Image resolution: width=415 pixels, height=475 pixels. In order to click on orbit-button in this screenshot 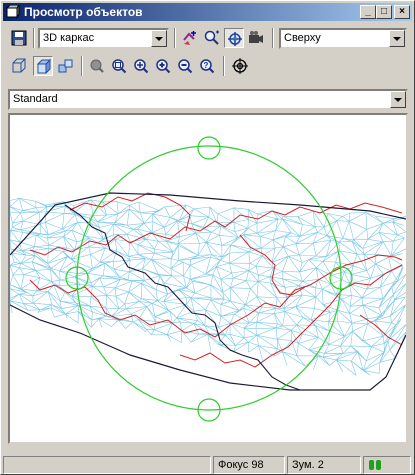, I will do `click(234, 38)`.